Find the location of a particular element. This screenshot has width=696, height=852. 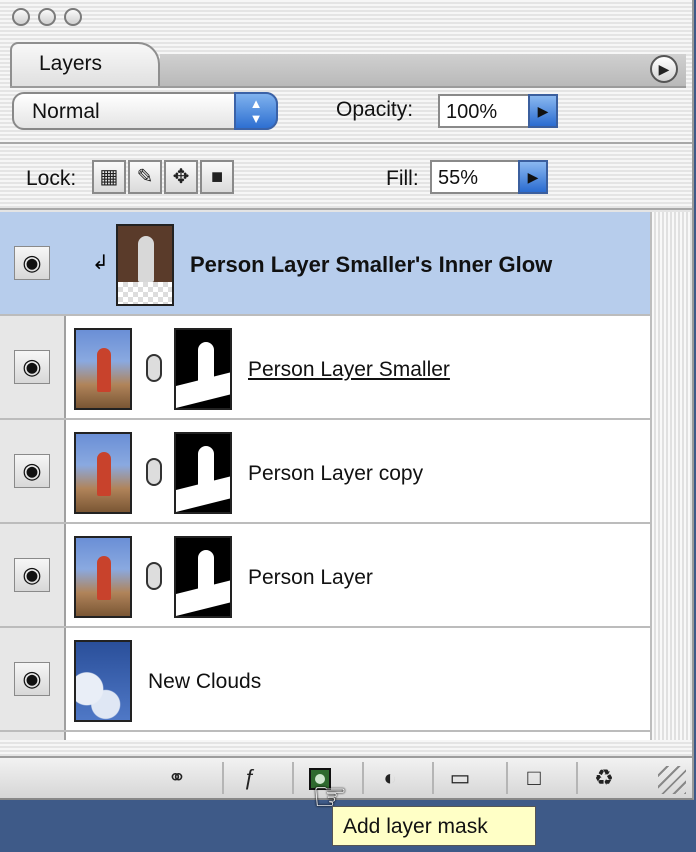

opacity-slider-button: ▶ is located at coordinates (543, 111).